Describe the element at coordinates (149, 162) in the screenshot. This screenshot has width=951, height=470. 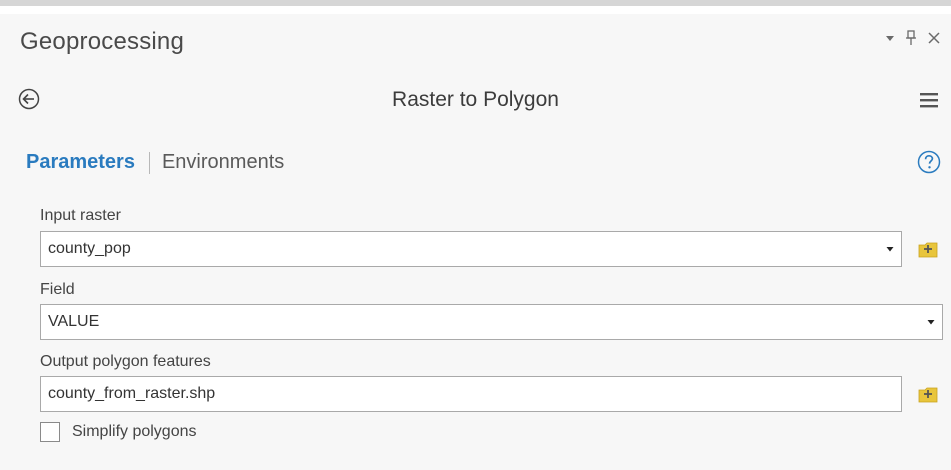
I see `tab-separator` at that location.